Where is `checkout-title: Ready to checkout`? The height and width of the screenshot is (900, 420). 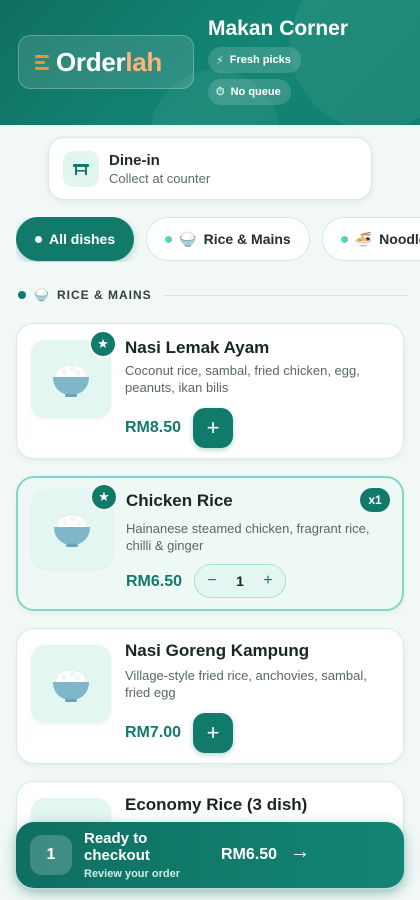 checkout-title: Ready to checkout is located at coordinates (117, 847).